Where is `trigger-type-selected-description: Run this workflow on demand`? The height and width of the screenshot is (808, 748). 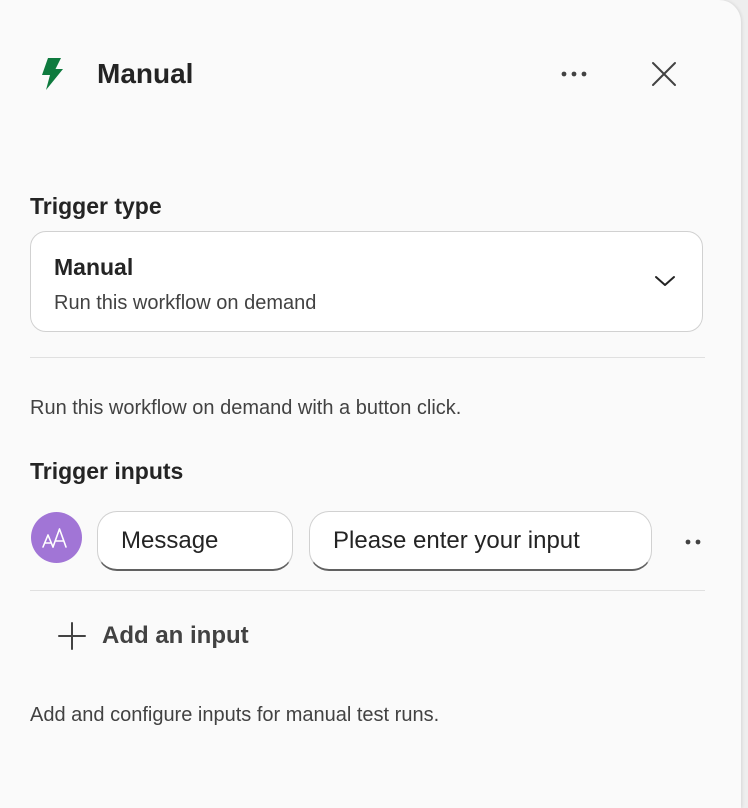
trigger-type-selected-description: Run this workflow on demand is located at coordinates (185, 303).